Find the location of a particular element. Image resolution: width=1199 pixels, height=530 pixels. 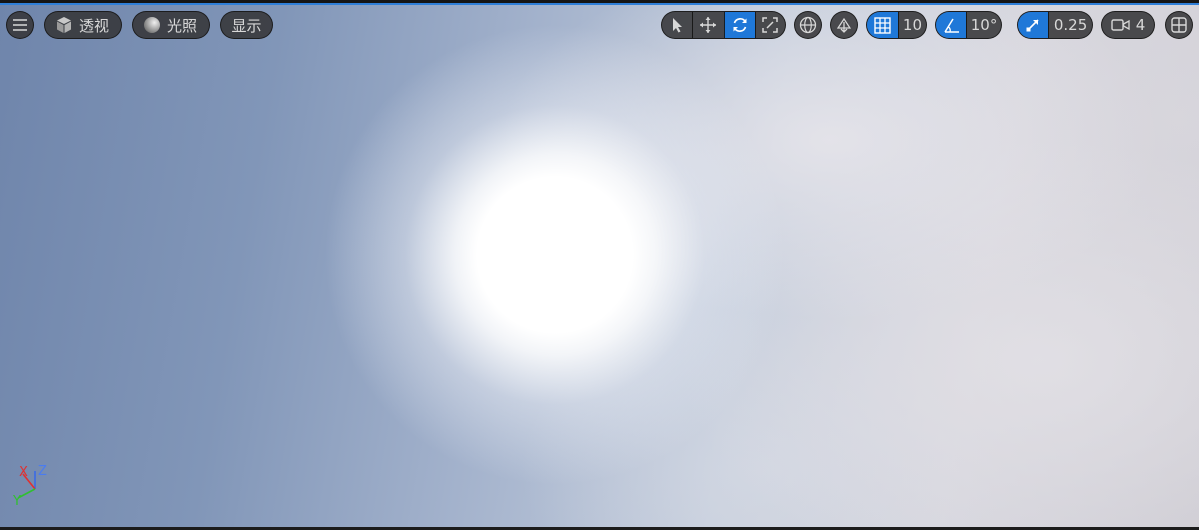

show-flags-button: 显示 is located at coordinates (246, 25).